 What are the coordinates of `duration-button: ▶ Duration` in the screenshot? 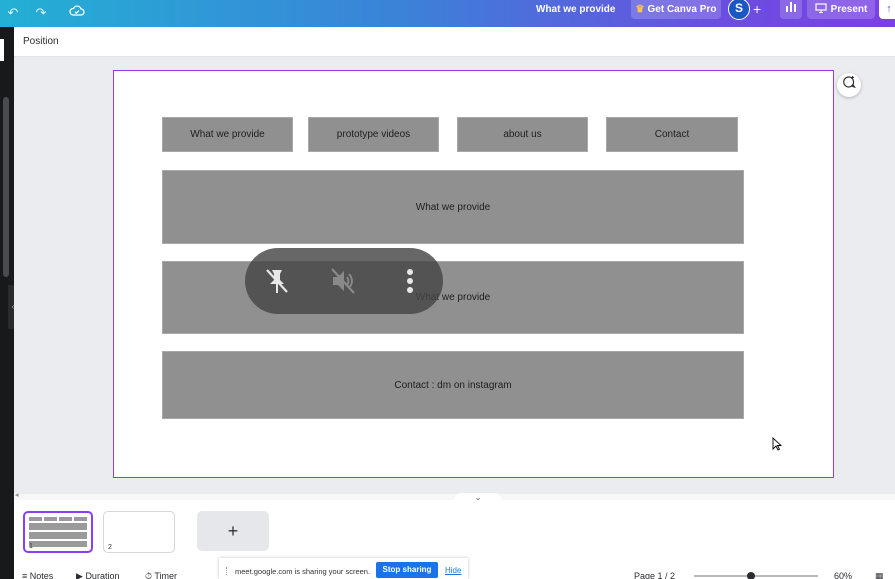 It's located at (97, 575).